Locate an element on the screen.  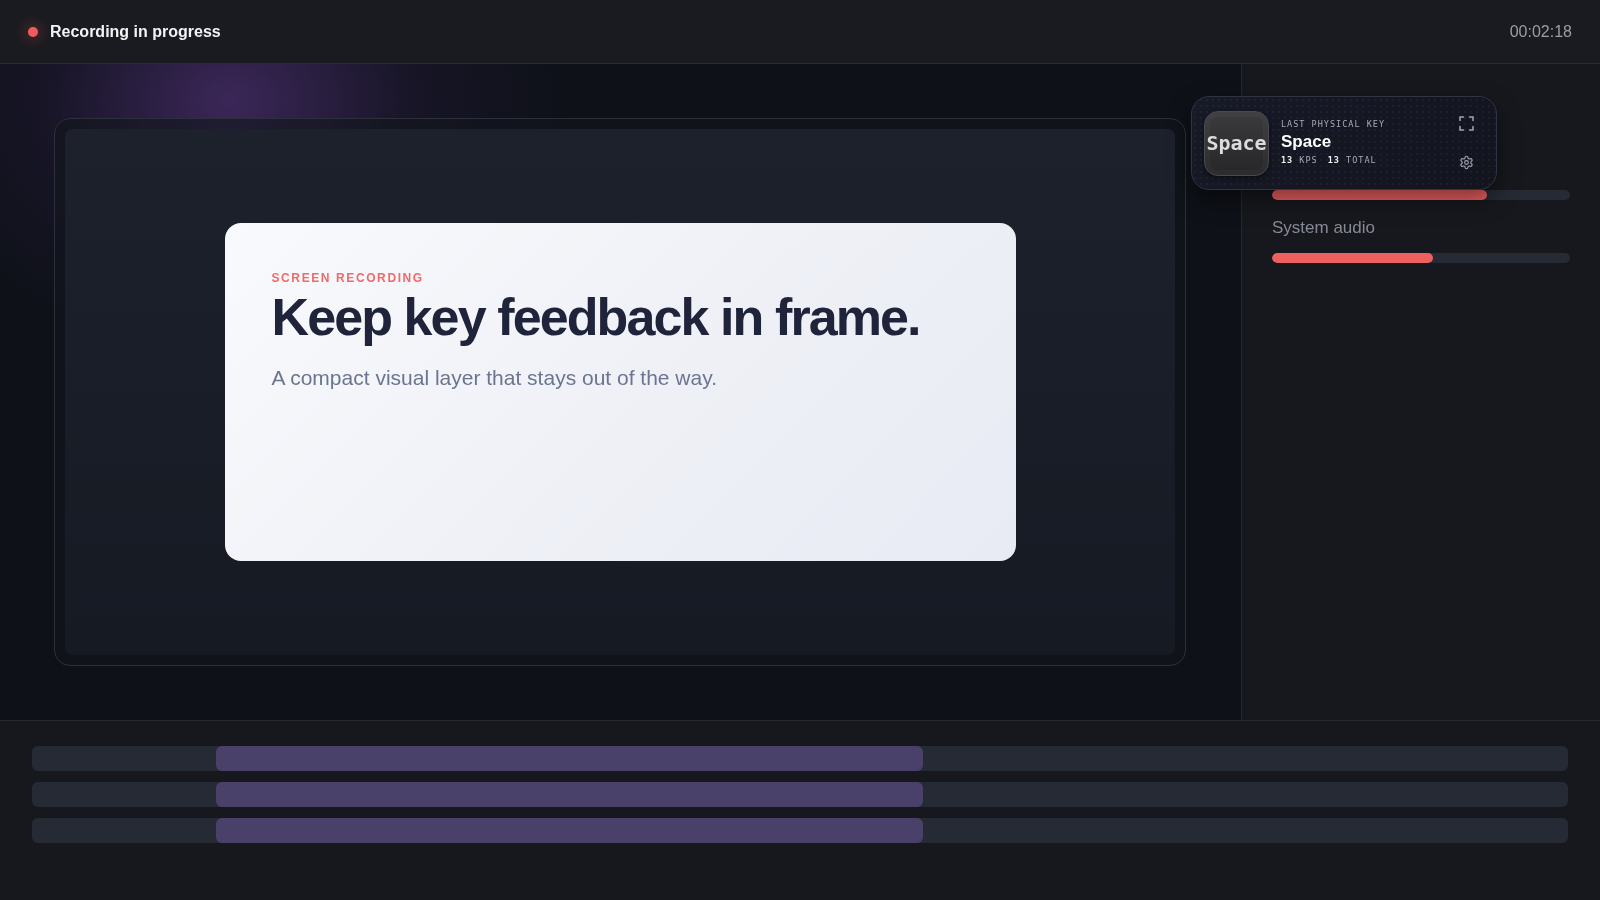
overlay-caption: LAST PHYSICAL KEY is located at coordinates (1333, 124).